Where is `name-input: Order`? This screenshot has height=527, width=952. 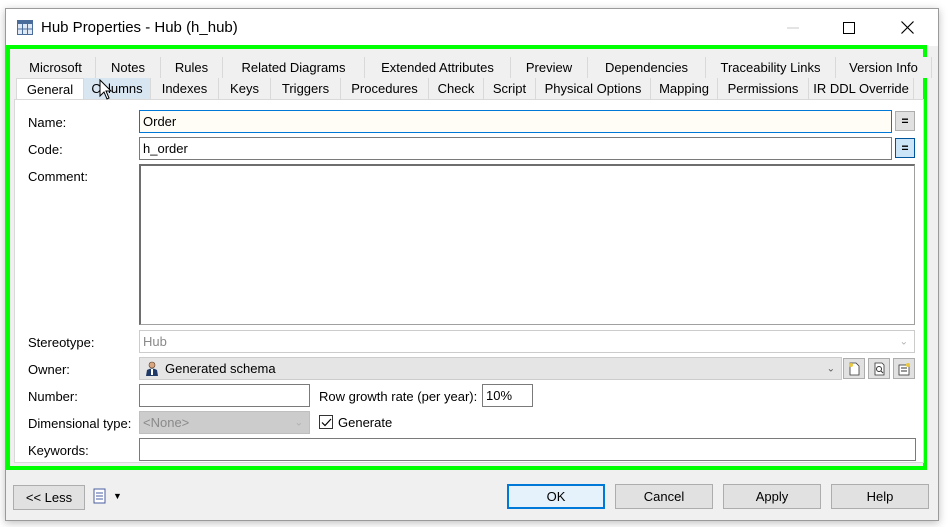
name-input: Order is located at coordinates (515, 121).